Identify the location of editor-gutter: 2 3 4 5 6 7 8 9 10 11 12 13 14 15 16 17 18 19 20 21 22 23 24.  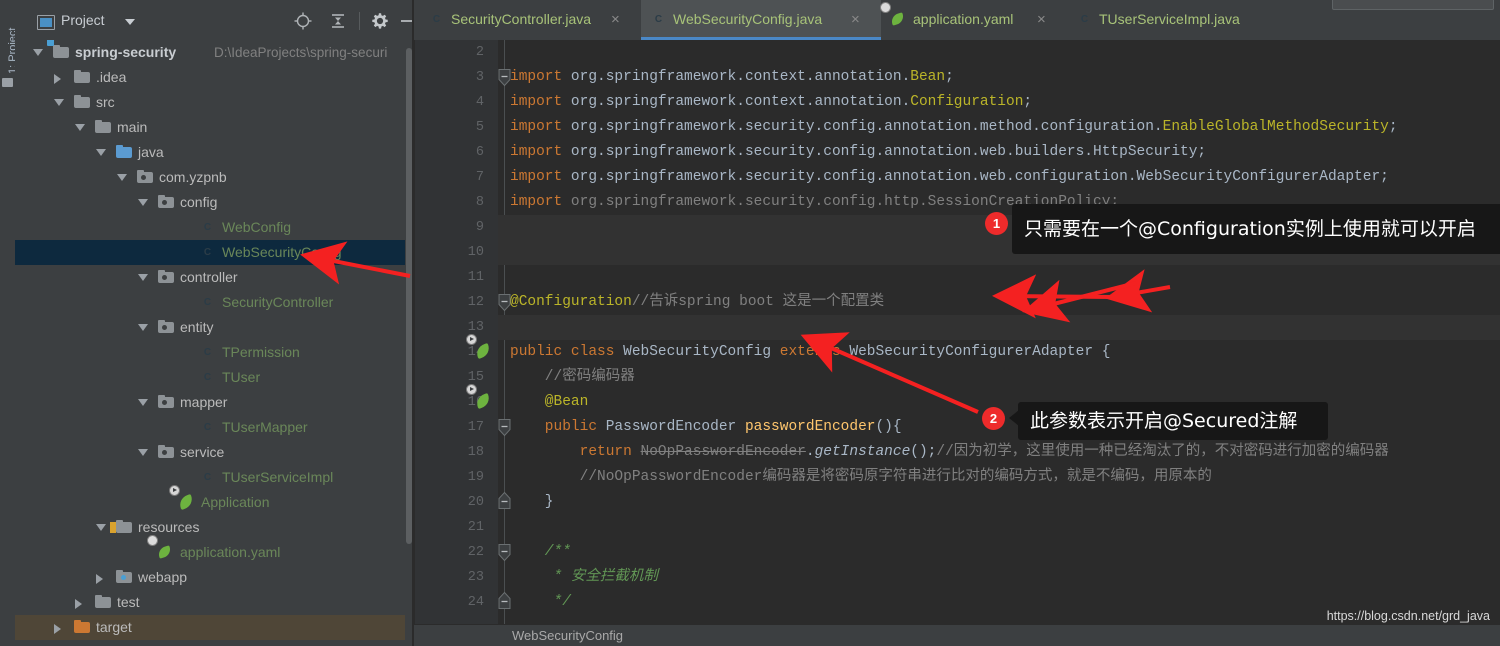
(456, 332).